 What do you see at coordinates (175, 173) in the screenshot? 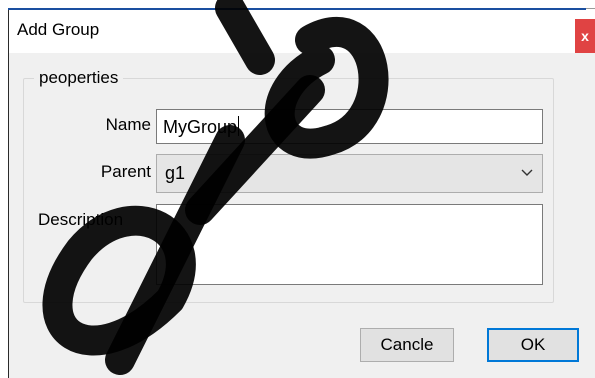
I see `parent-select-value: g1` at bounding box center [175, 173].